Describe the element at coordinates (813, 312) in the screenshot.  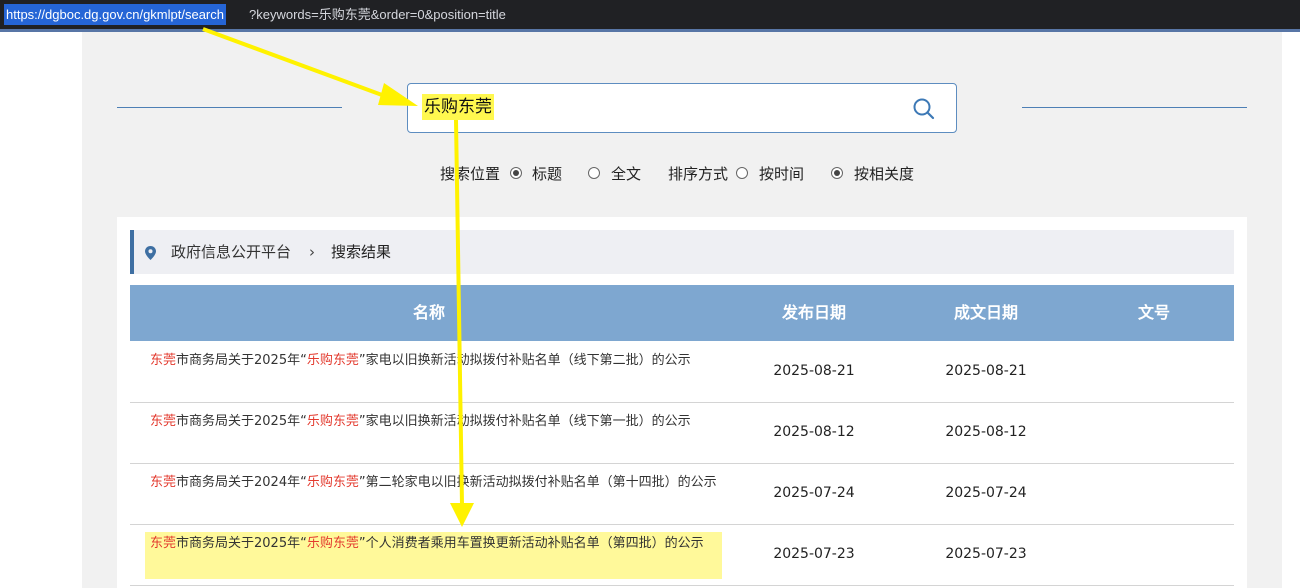
I see `header-publish-date: 发布日期` at that location.